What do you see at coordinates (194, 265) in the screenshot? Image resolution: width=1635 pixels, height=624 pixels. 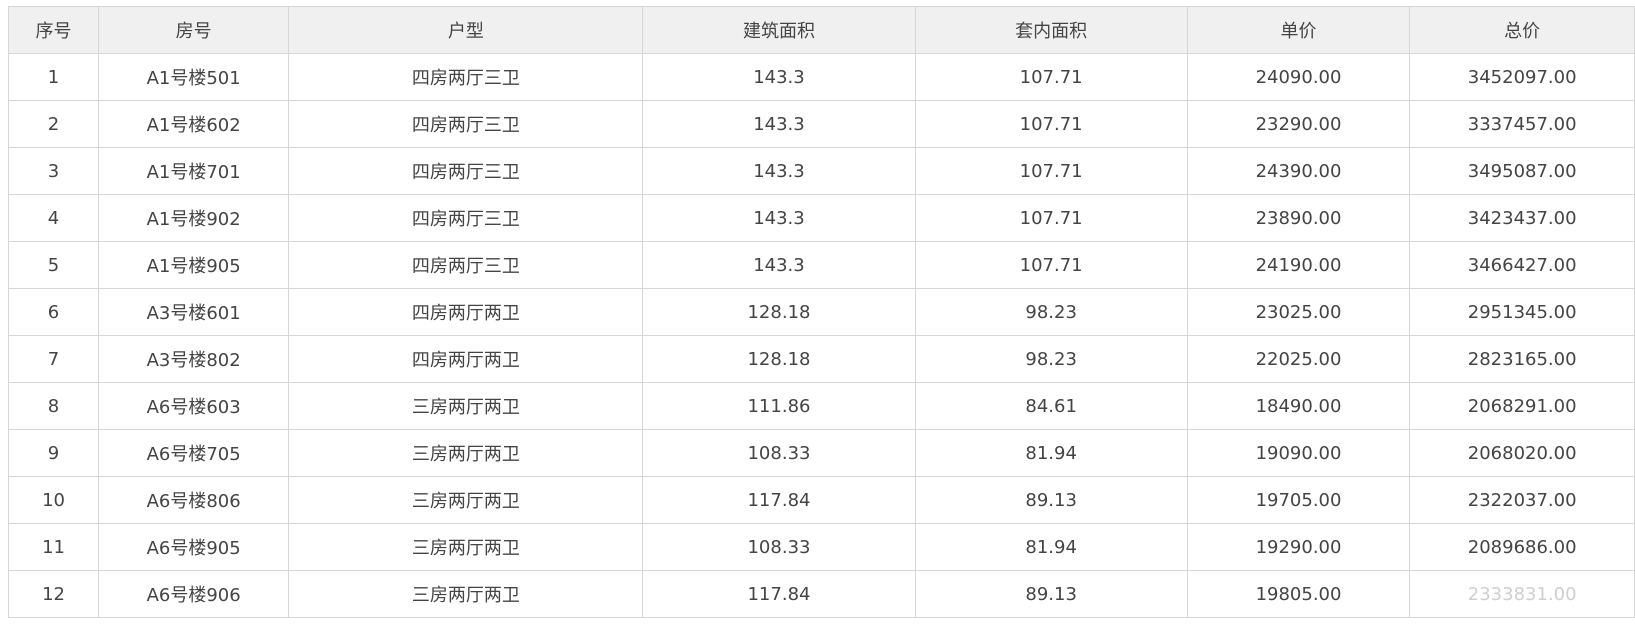 I see `cell-unit: A1号楼905` at bounding box center [194, 265].